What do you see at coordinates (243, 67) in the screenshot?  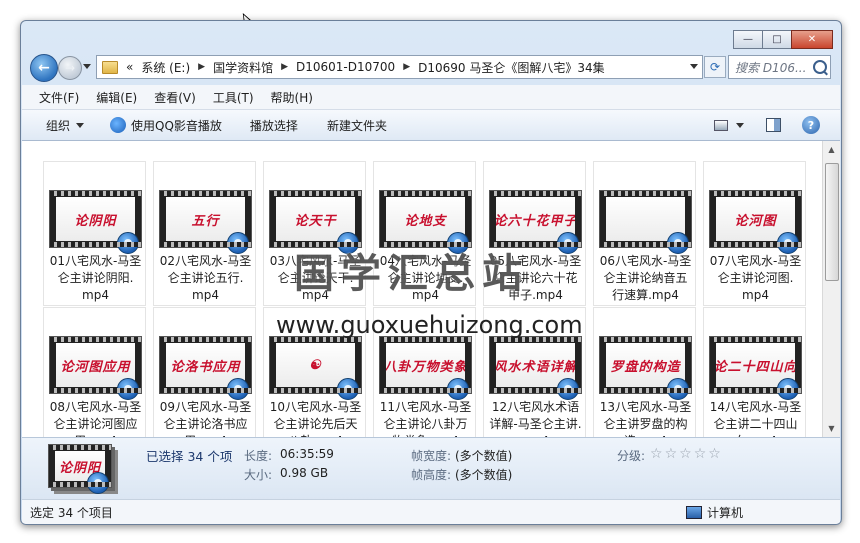 I see `breadcrumb-folder: 国学资料馆` at bounding box center [243, 67].